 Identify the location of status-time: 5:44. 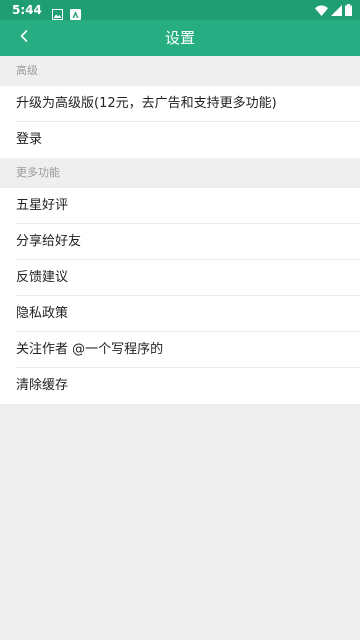
(27, 10).